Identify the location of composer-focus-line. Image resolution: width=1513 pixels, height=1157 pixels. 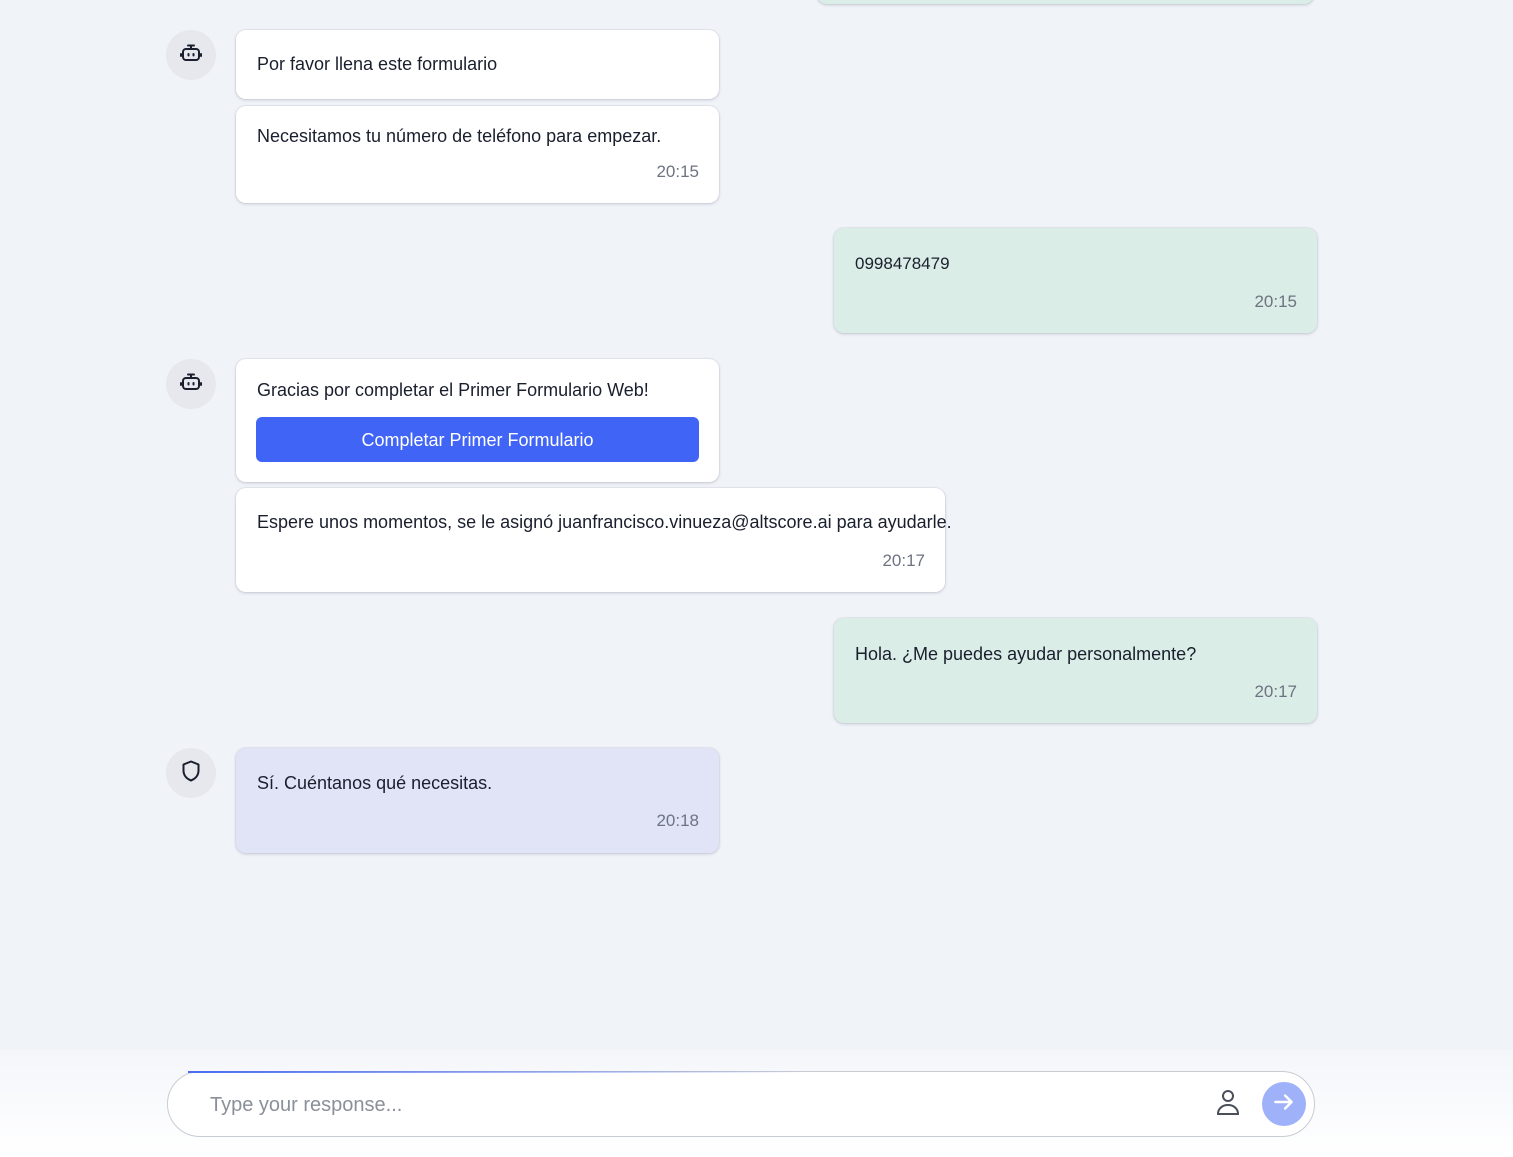
(498, 1071).